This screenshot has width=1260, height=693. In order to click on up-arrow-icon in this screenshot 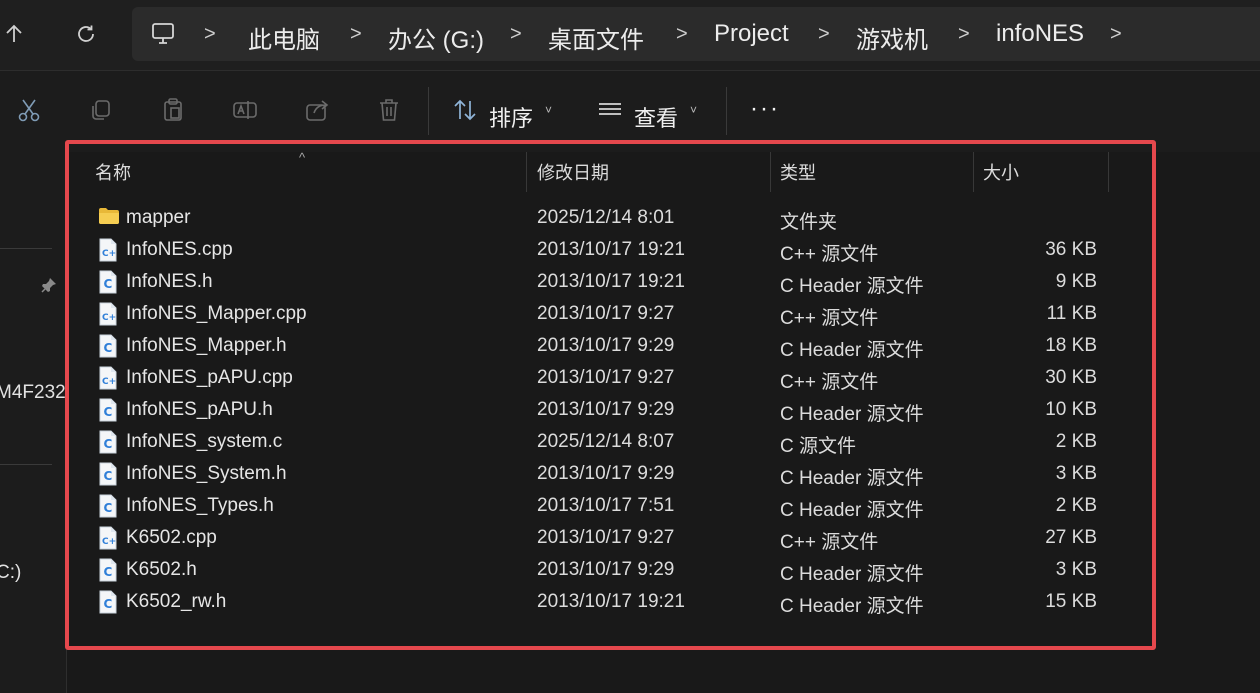, I will do `click(17, 34)`.